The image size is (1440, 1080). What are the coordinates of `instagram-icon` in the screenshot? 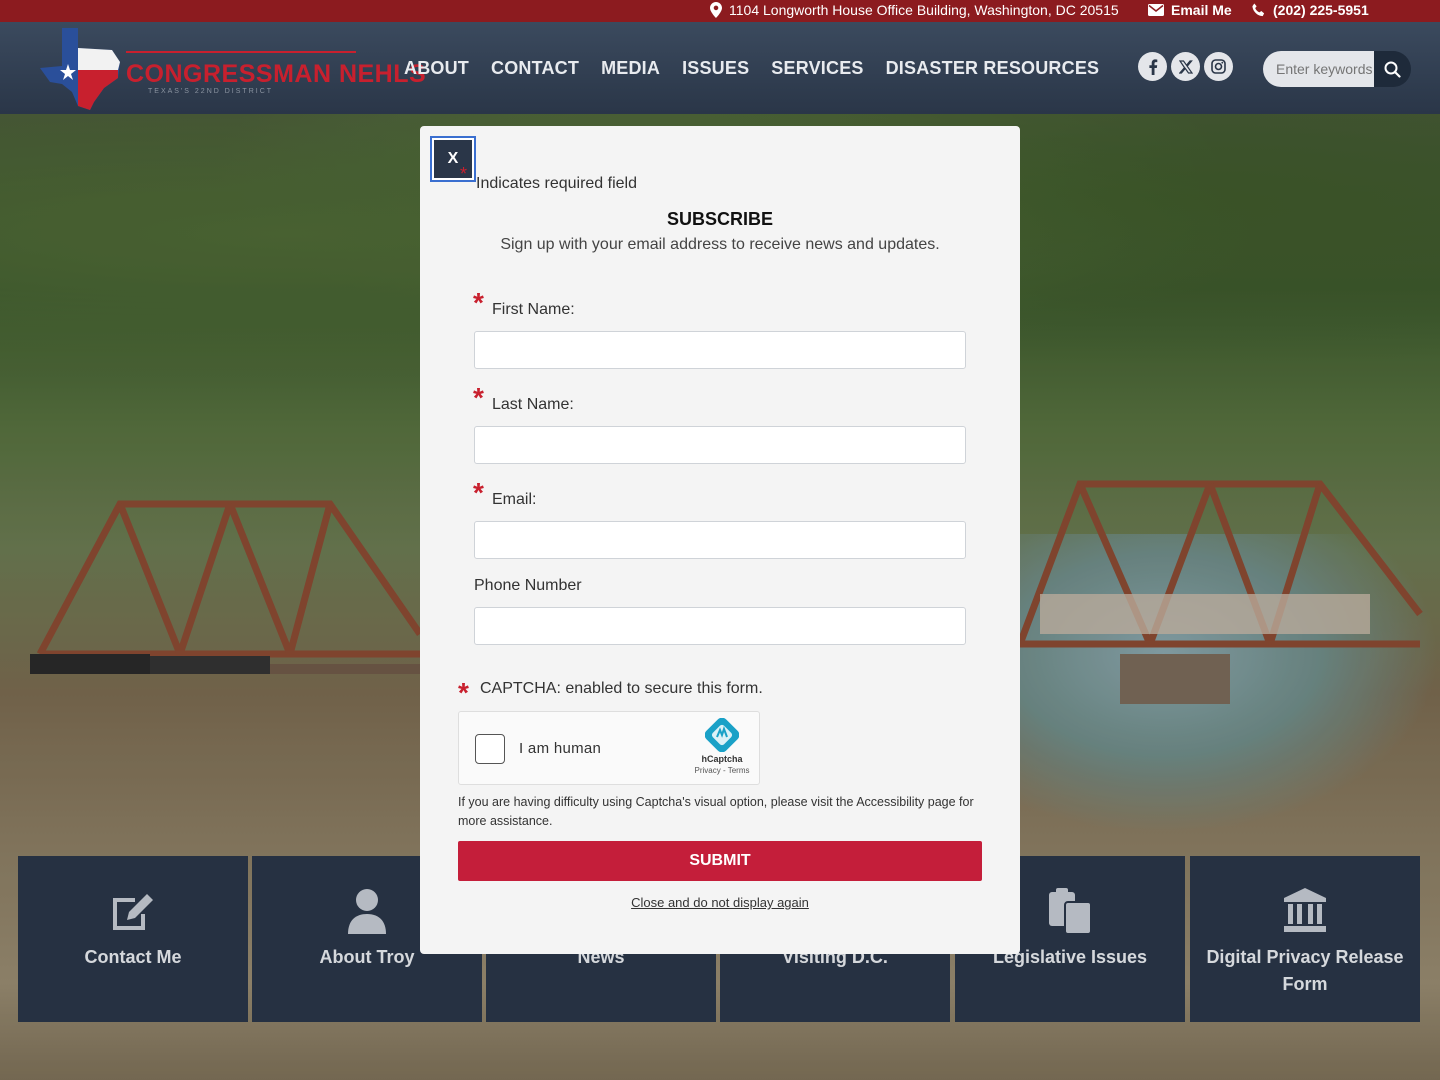 It's located at (1218, 66).